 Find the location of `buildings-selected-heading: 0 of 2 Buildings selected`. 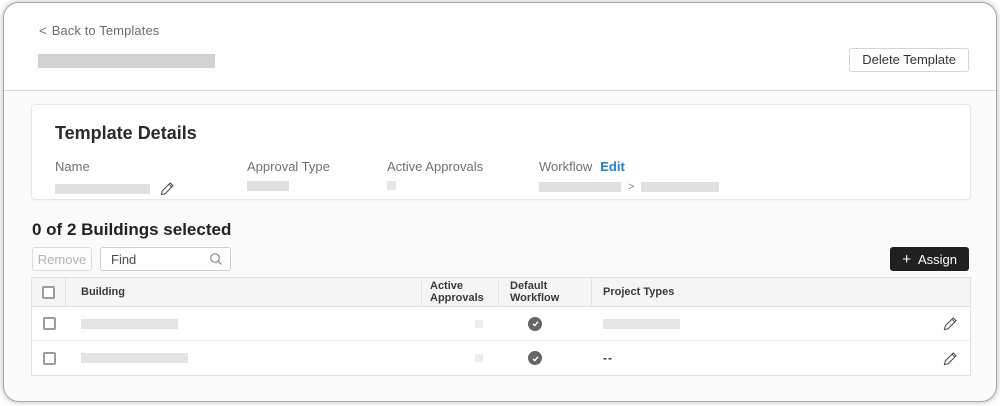

buildings-selected-heading: 0 of 2 Buildings selected is located at coordinates (132, 229).